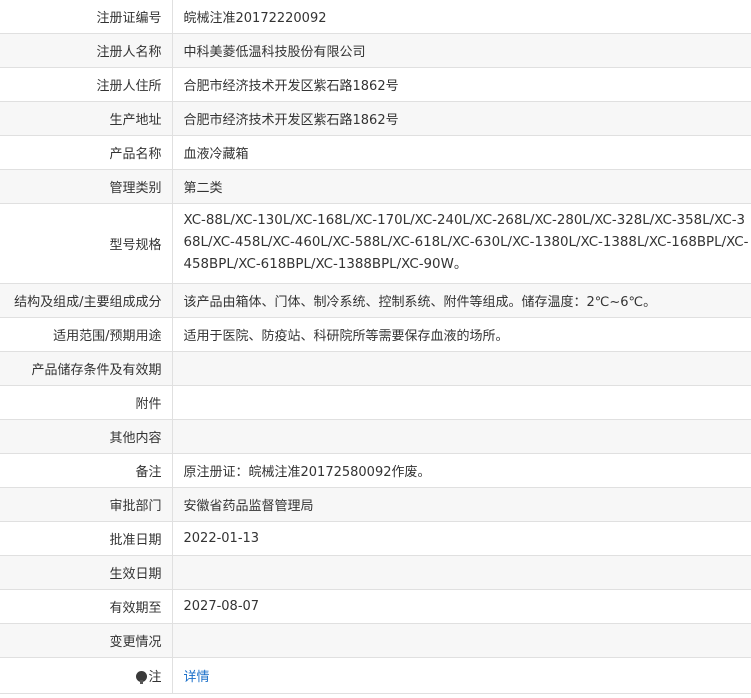 The width and height of the screenshot is (751, 698). I want to click on table-row: 生效日期, so click(375, 572).